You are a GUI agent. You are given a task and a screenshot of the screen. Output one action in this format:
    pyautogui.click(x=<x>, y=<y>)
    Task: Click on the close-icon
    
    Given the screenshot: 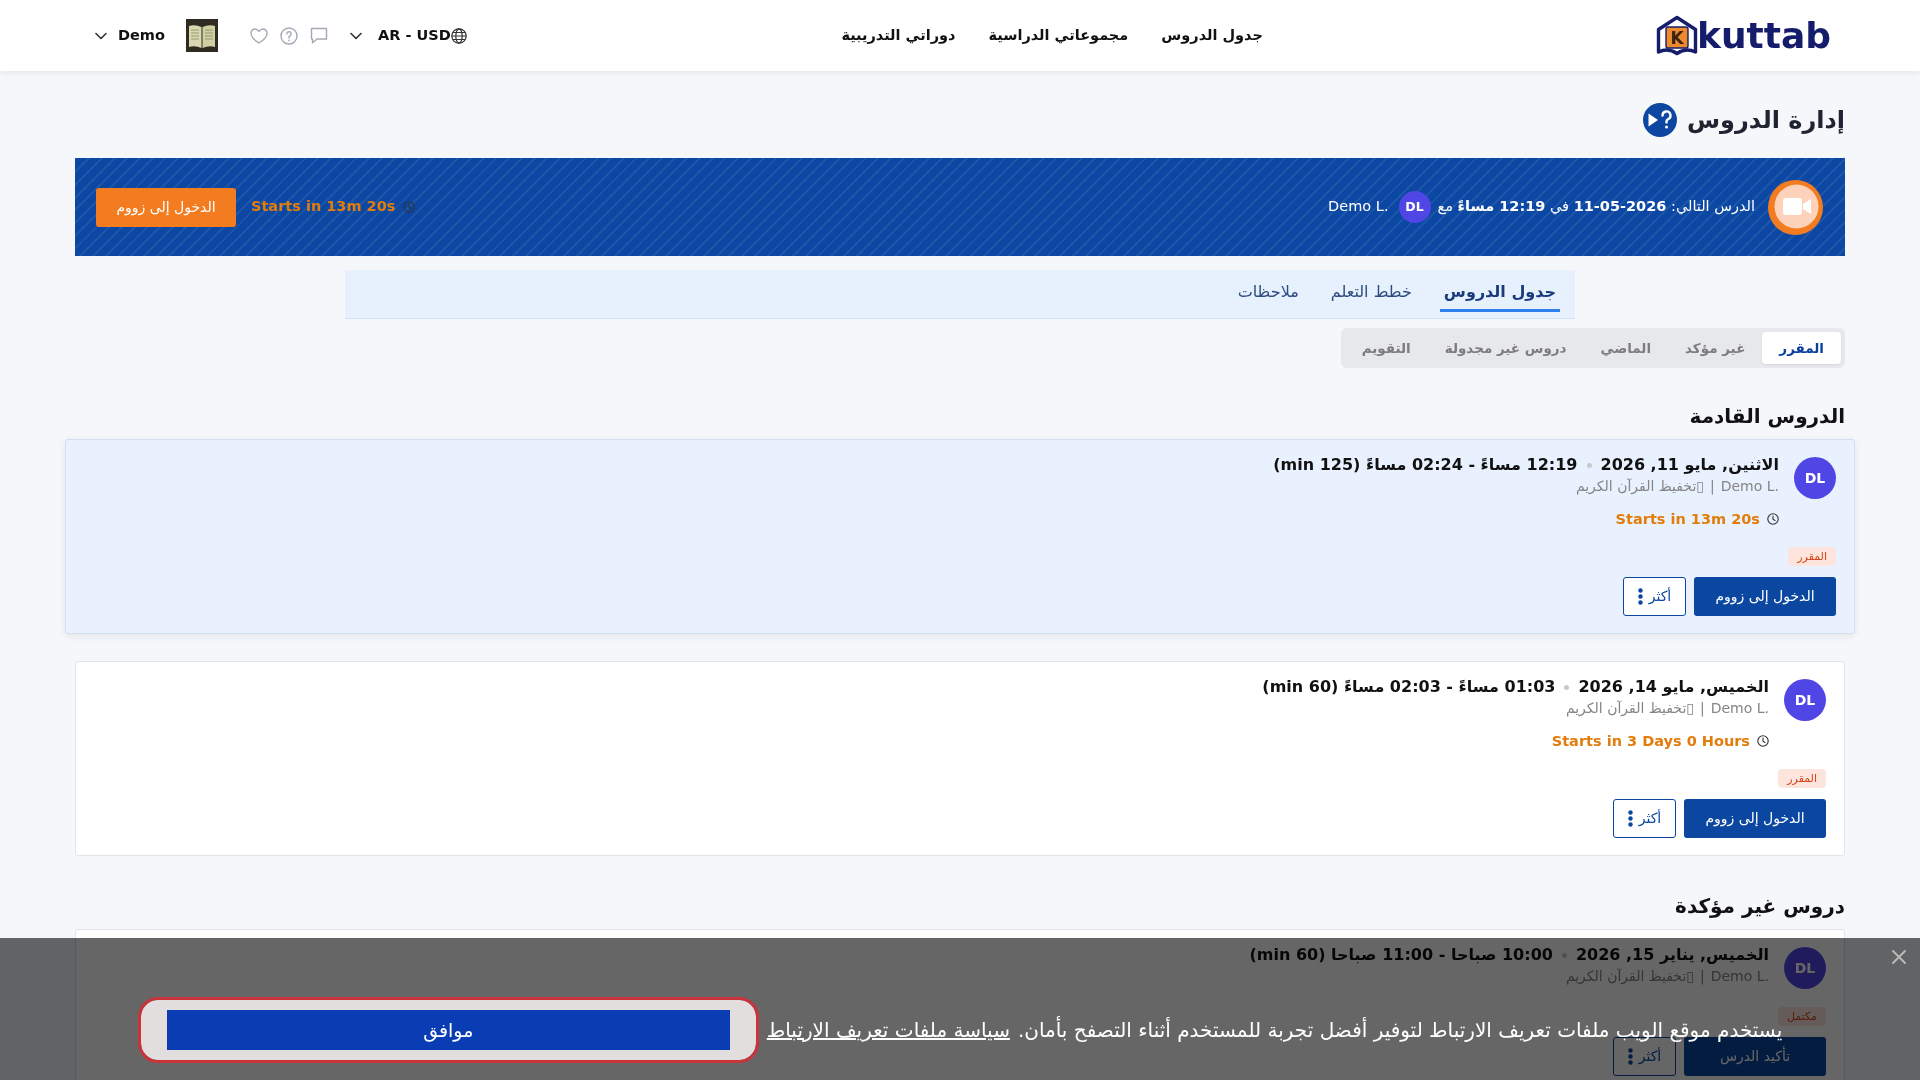 What is the action you would take?
    pyautogui.click(x=1899, y=957)
    